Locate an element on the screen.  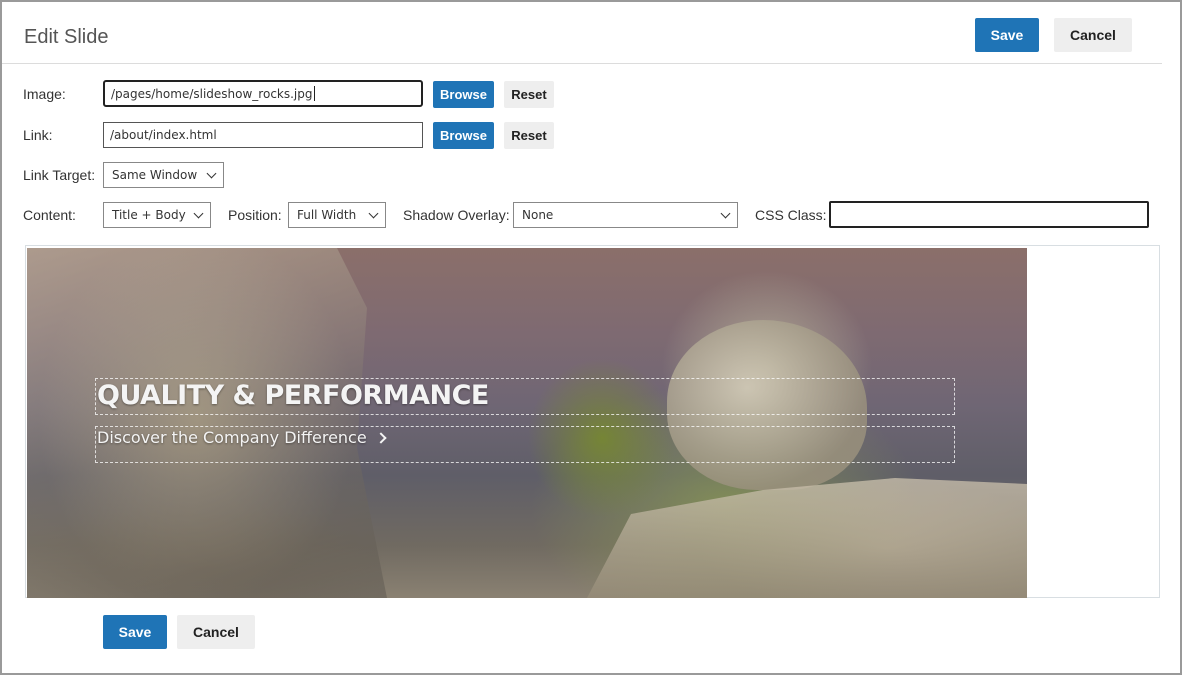
slide-body: Discover the Company Difference is located at coordinates (242, 437).